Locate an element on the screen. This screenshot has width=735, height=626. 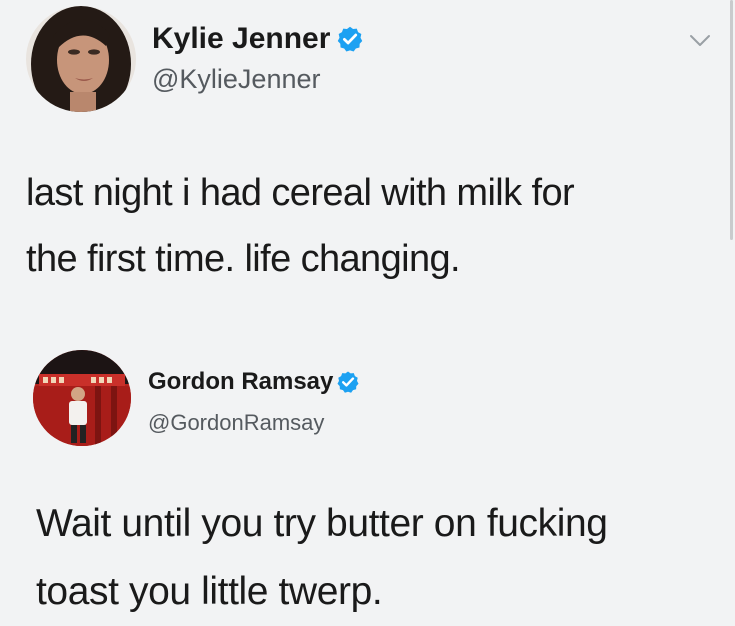
author-display-name: Kylie Jenner is located at coordinates (241, 39).